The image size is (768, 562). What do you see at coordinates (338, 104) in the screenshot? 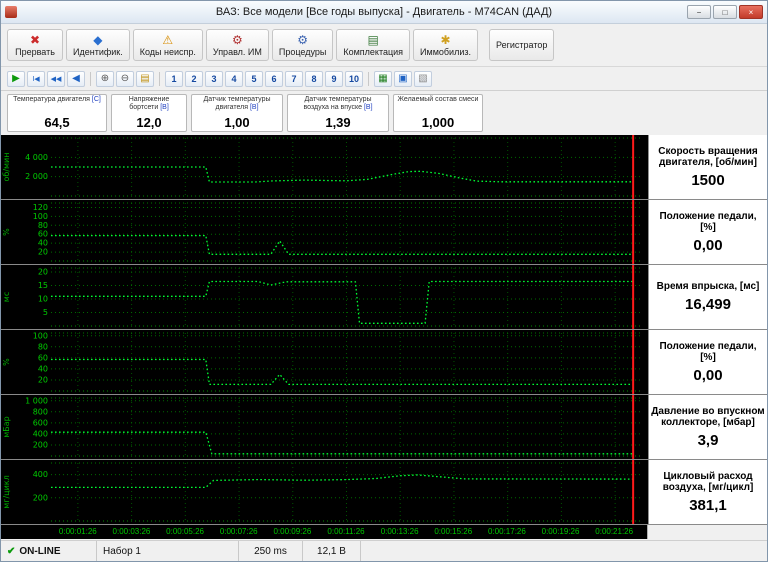
I see `parameter-label: Датчик температуры воздуха на впуске [В]` at bounding box center [338, 104].